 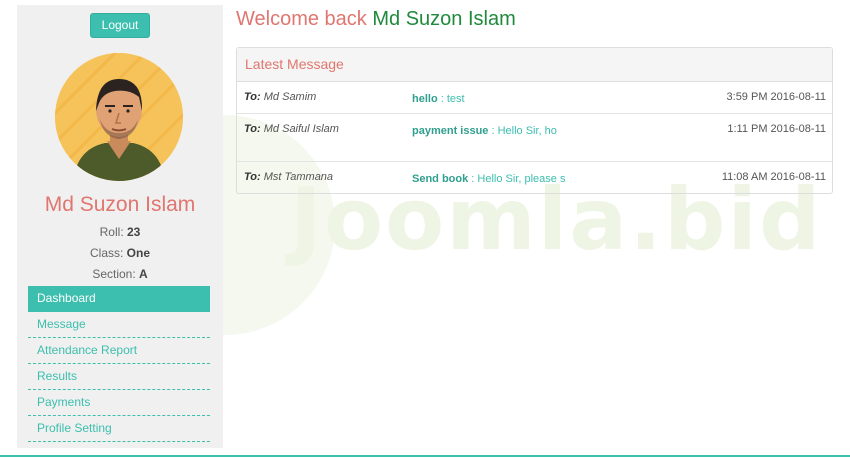 I want to click on message-recipient: To: Mst Tammana, so click(x=288, y=177).